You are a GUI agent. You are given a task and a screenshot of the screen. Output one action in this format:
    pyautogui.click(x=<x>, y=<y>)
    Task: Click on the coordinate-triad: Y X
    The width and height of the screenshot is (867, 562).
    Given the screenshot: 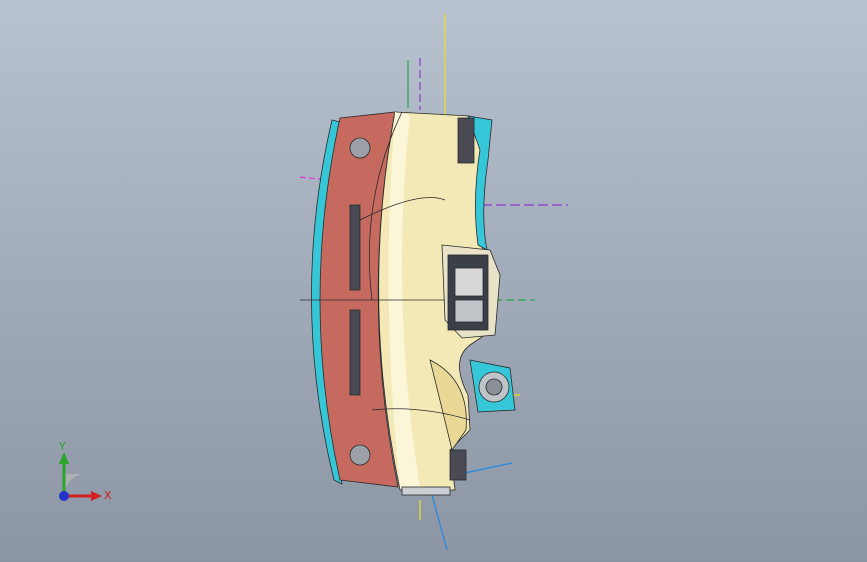 What is the action you would take?
    pyautogui.click(x=85, y=478)
    